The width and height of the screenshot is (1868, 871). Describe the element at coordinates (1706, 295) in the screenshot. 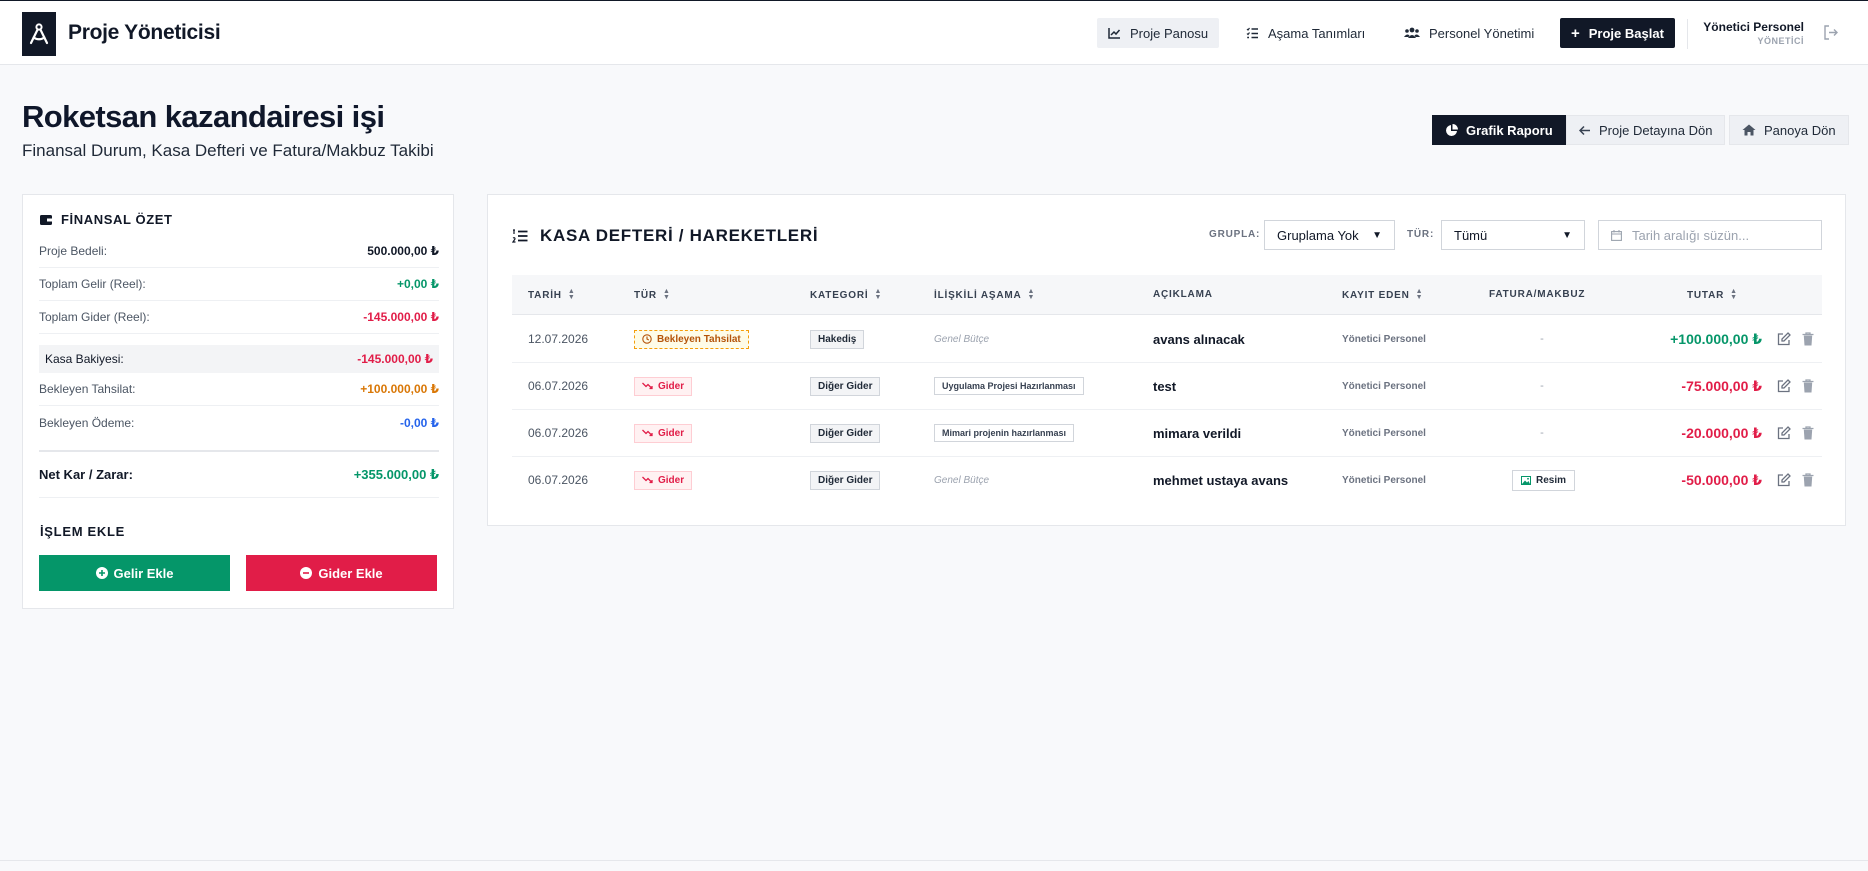

I see `th-label: TUTAR` at that location.